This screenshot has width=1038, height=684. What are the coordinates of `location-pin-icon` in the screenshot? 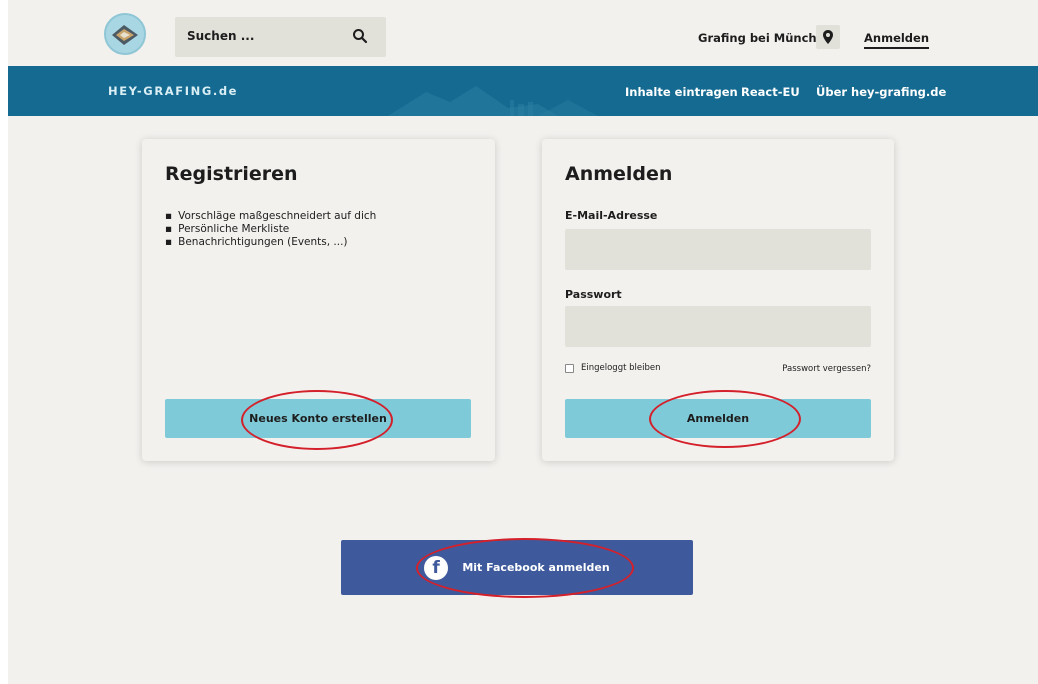 It's located at (828, 37).